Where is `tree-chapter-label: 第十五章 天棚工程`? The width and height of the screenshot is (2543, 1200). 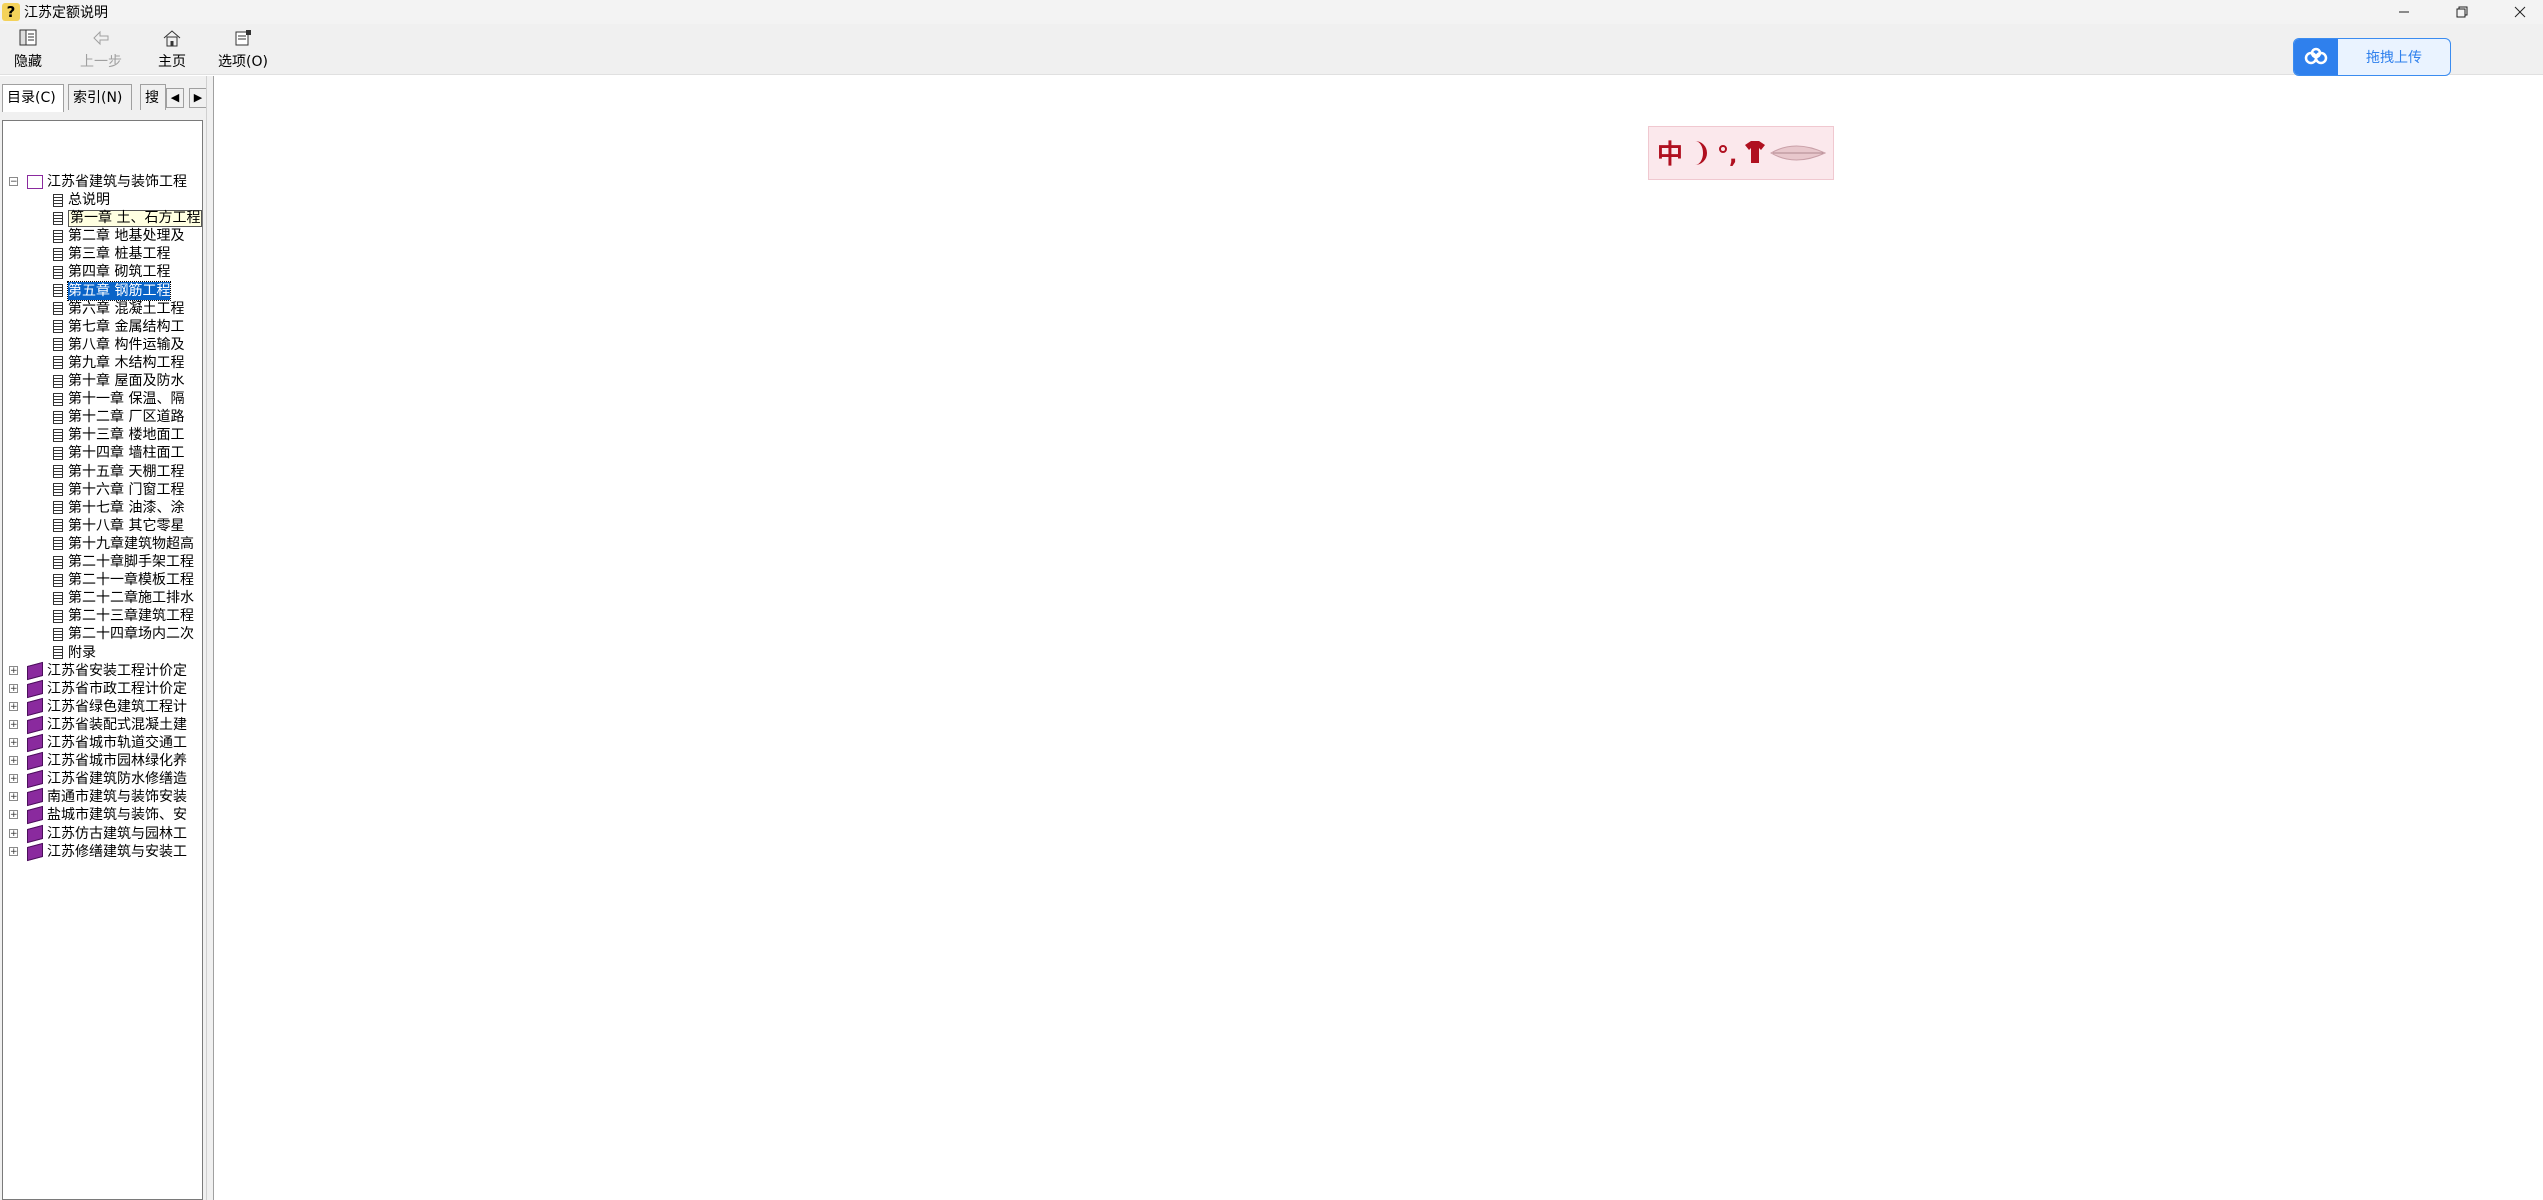 tree-chapter-label: 第十五章 天棚工程 is located at coordinates (126, 471).